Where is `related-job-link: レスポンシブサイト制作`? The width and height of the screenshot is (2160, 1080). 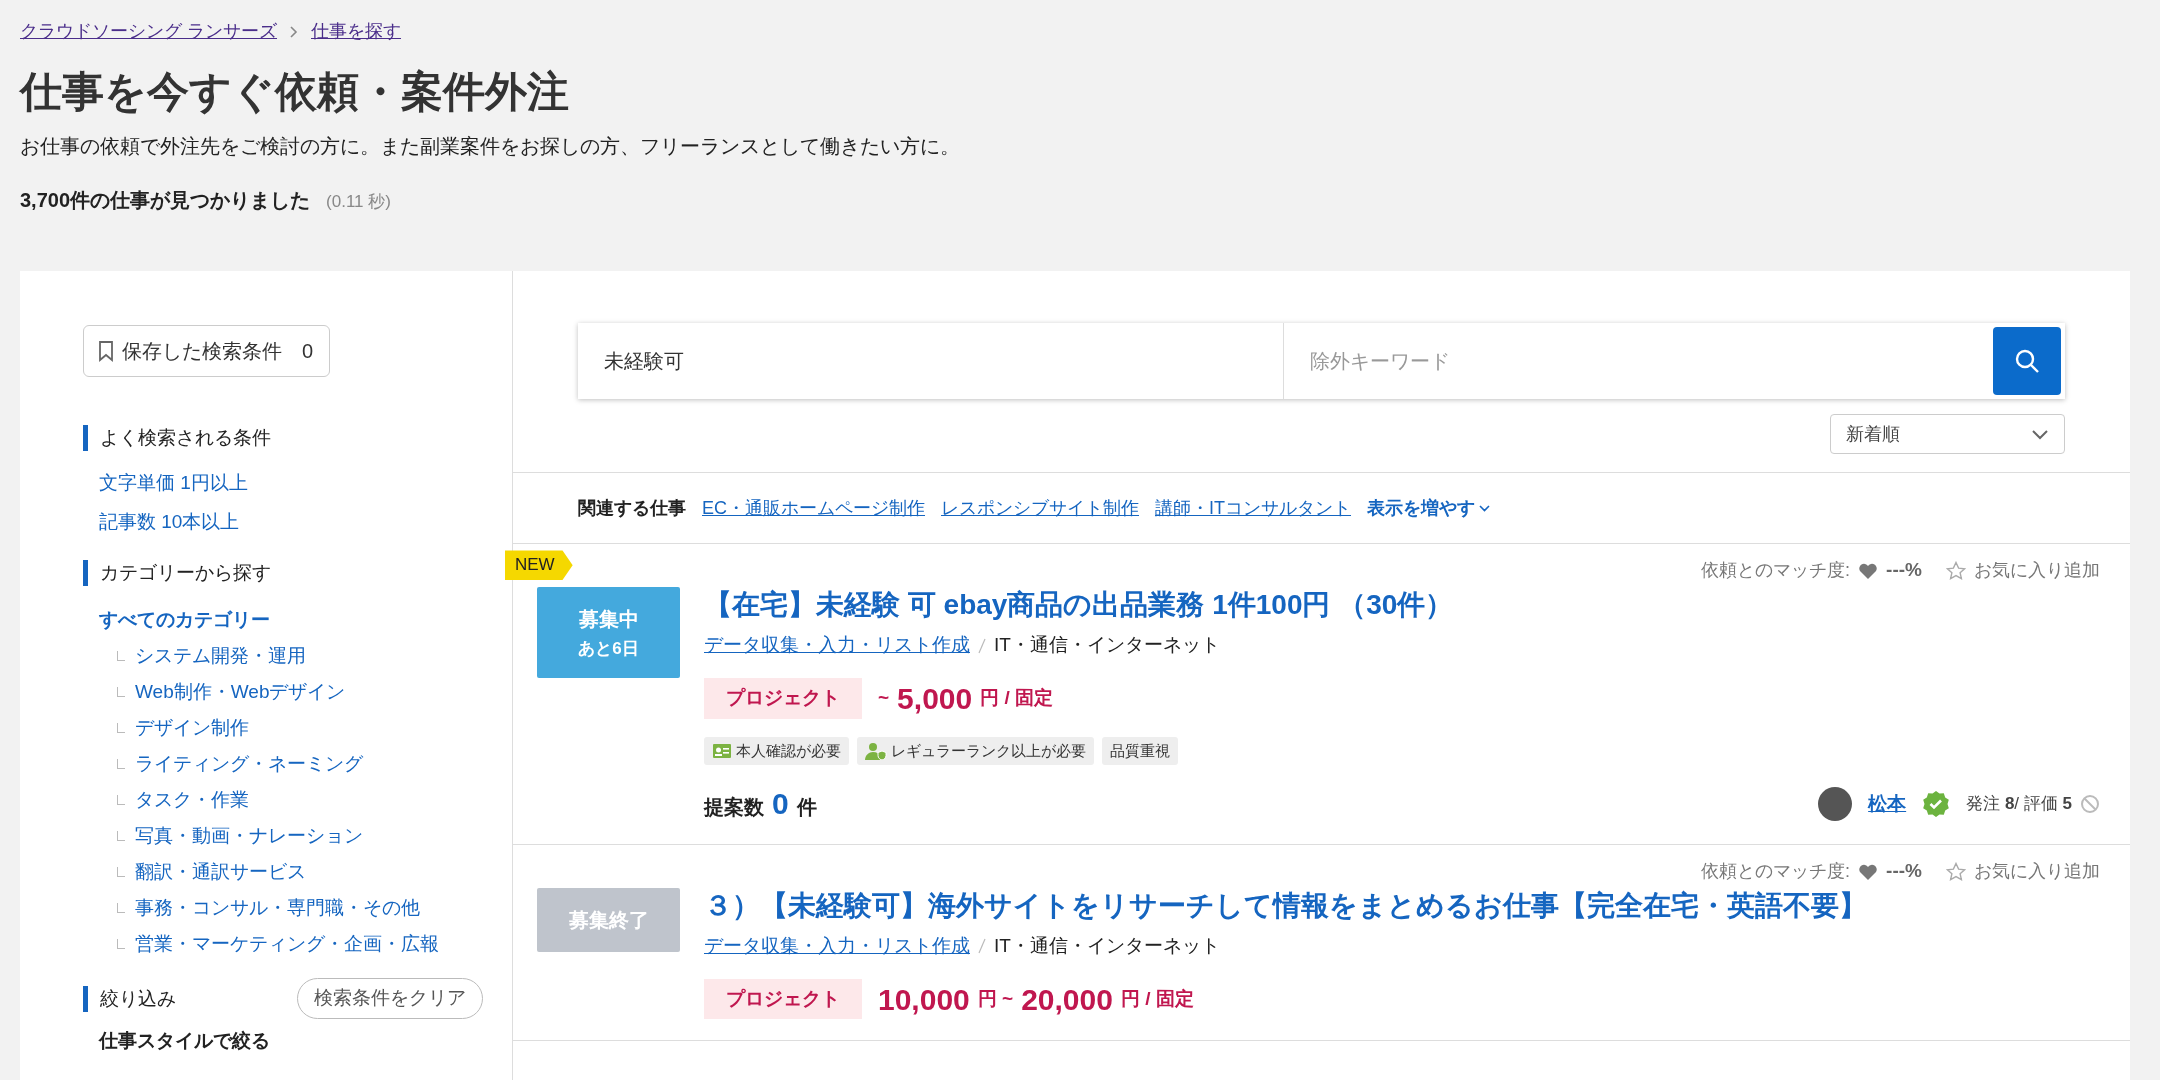 related-job-link: レスポンシブサイト制作 is located at coordinates (1040, 508).